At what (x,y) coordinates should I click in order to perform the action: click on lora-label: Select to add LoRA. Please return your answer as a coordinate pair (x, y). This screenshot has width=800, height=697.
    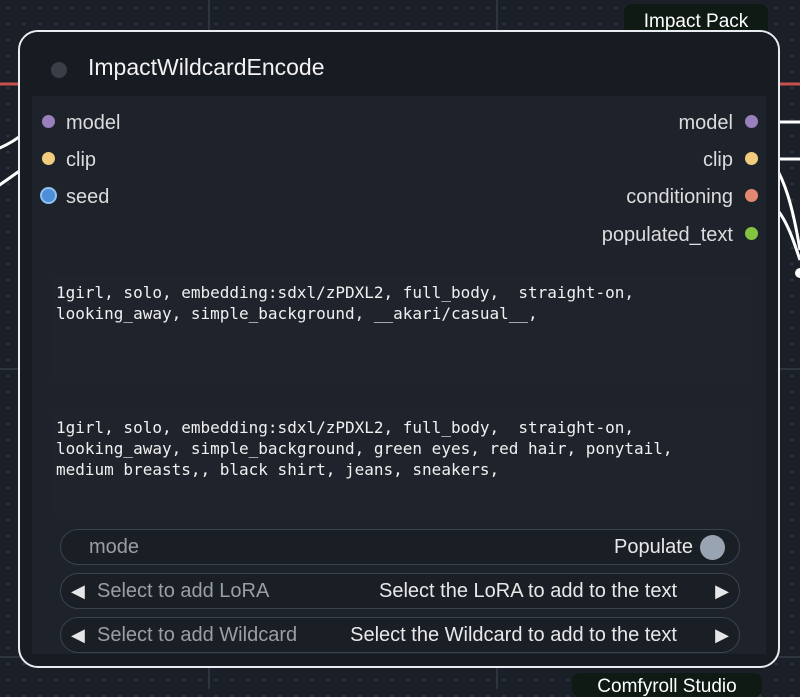
    Looking at the image, I should click on (183, 591).